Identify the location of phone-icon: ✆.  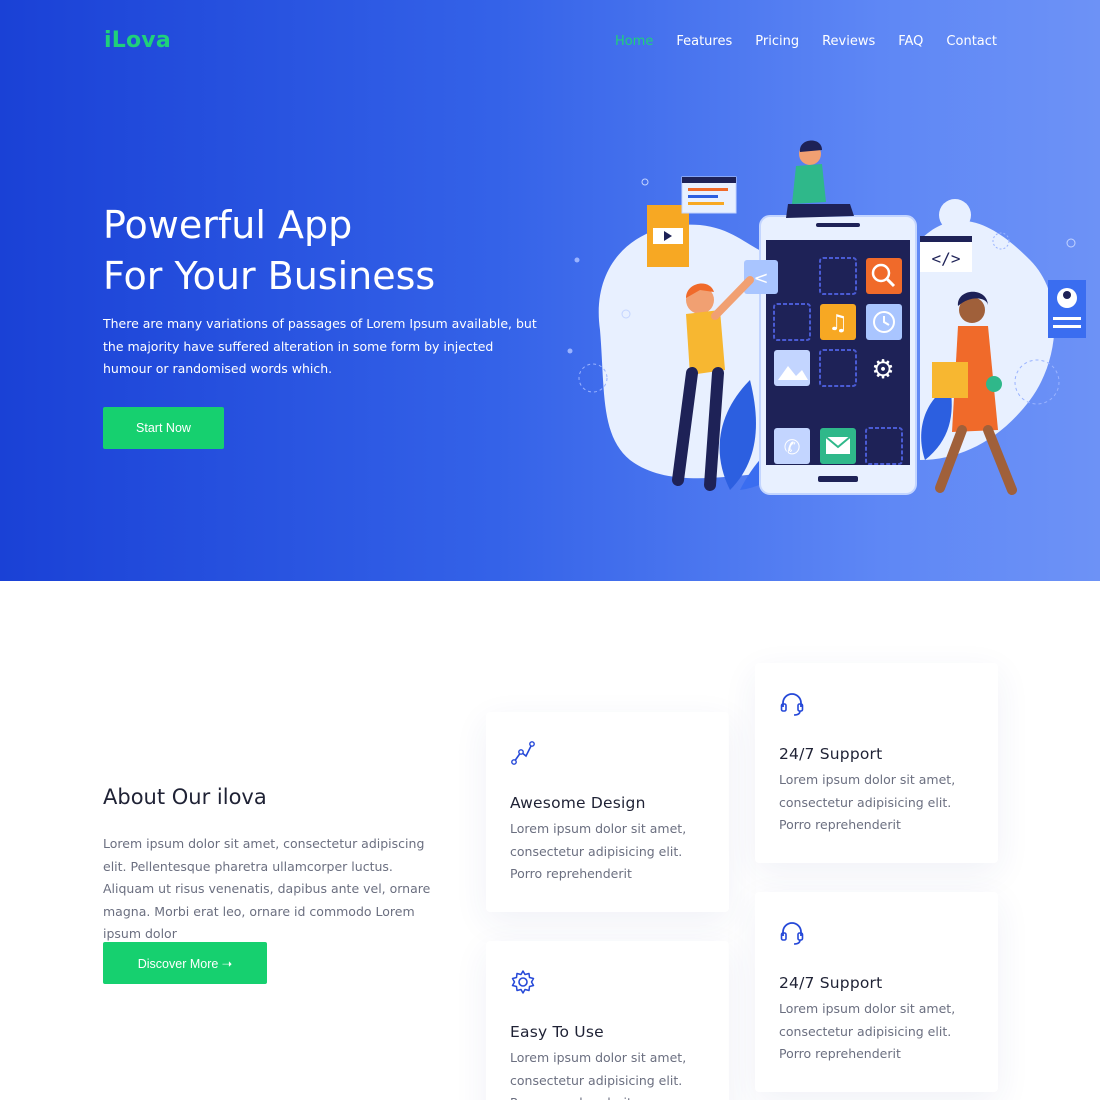
(792, 447).